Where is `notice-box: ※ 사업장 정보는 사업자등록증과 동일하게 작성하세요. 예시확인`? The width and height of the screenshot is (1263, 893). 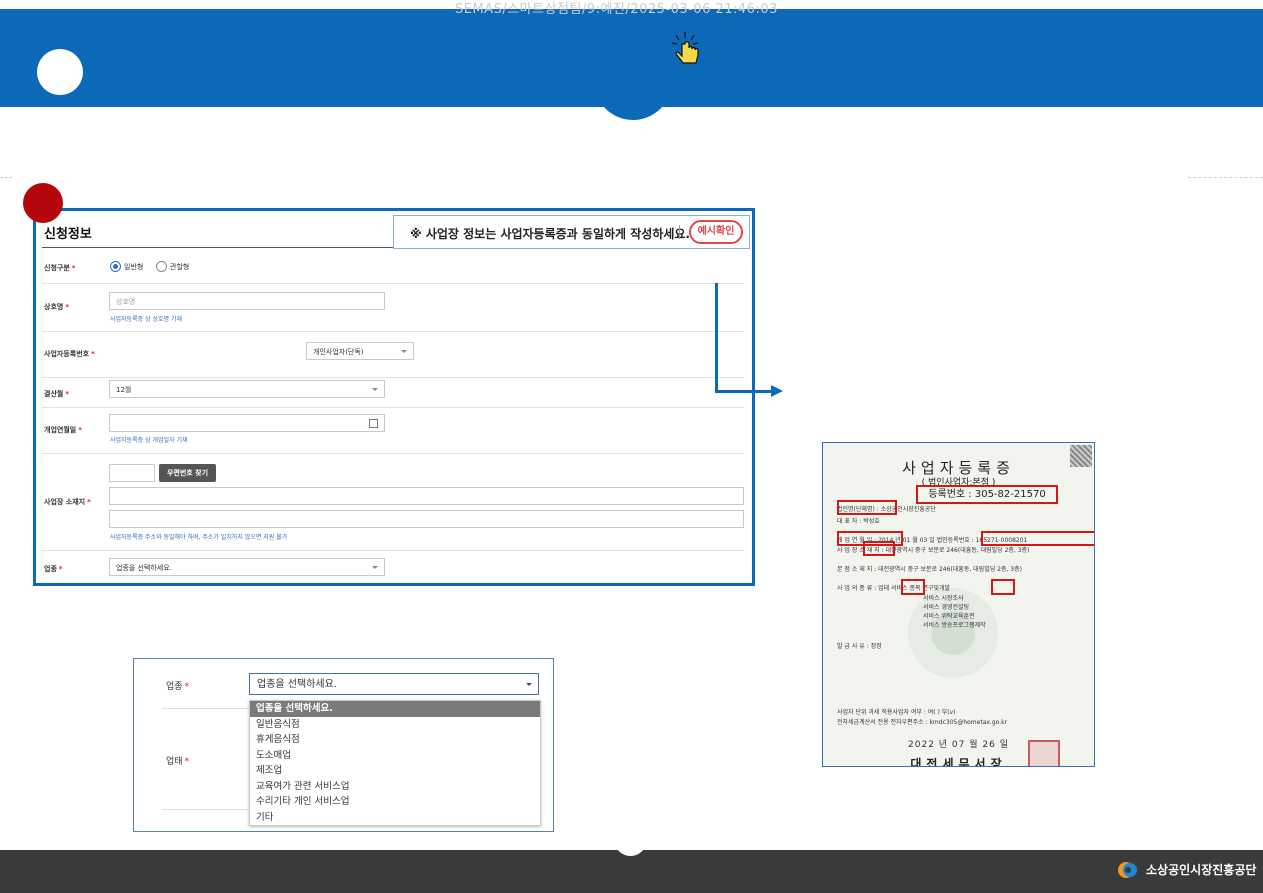
notice-box: ※ 사업장 정보는 사업자등록증과 동일하게 작성하세요. 예시확인 is located at coordinates (571, 232).